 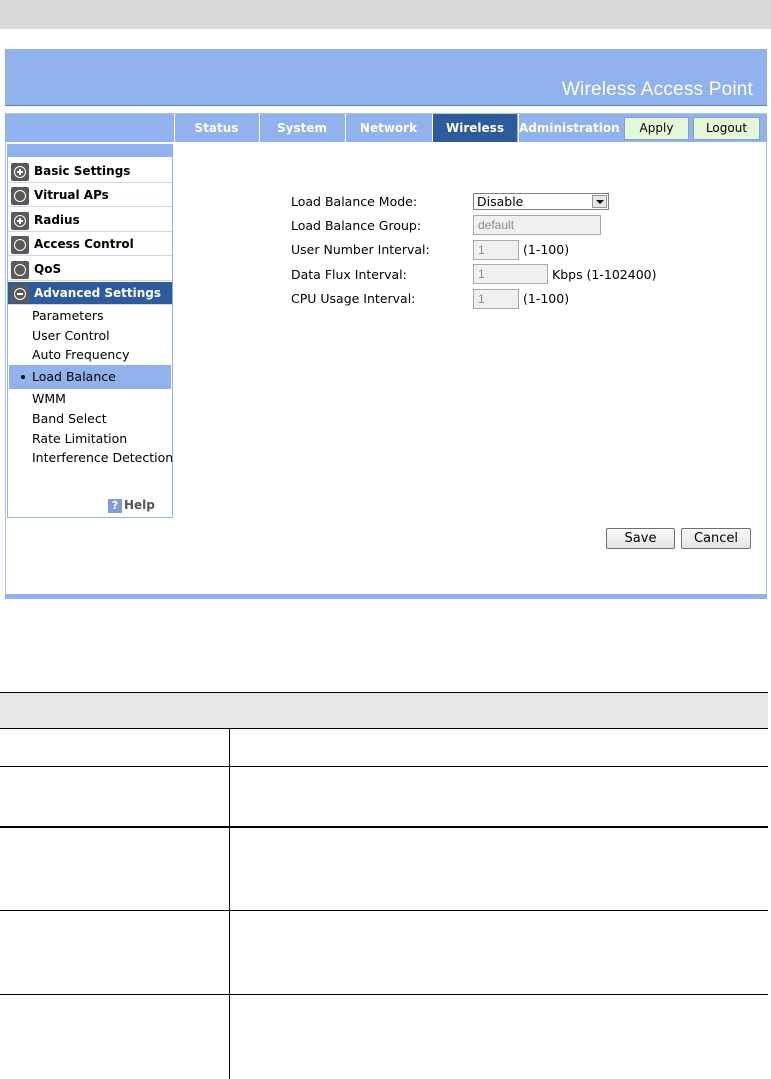 I want to click on sidebar-section-access-control: Access Control, so click(x=90, y=244).